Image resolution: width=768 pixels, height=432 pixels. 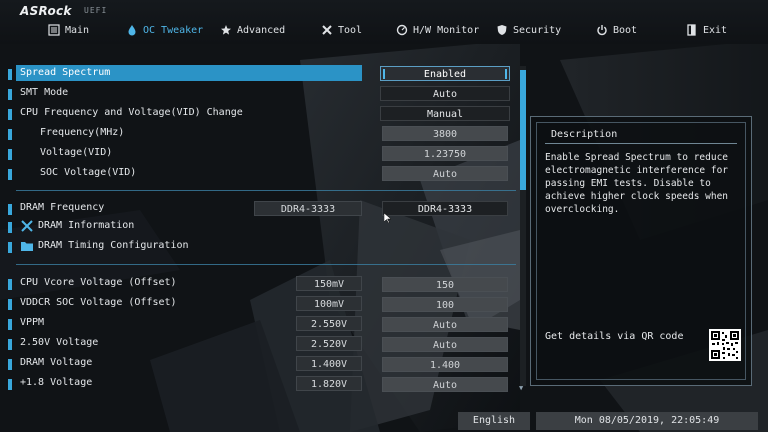 What do you see at coordinates (96, 10) in the screenshot?
I see `uefi-tag: UEFI` at bounding box center [96, 10].